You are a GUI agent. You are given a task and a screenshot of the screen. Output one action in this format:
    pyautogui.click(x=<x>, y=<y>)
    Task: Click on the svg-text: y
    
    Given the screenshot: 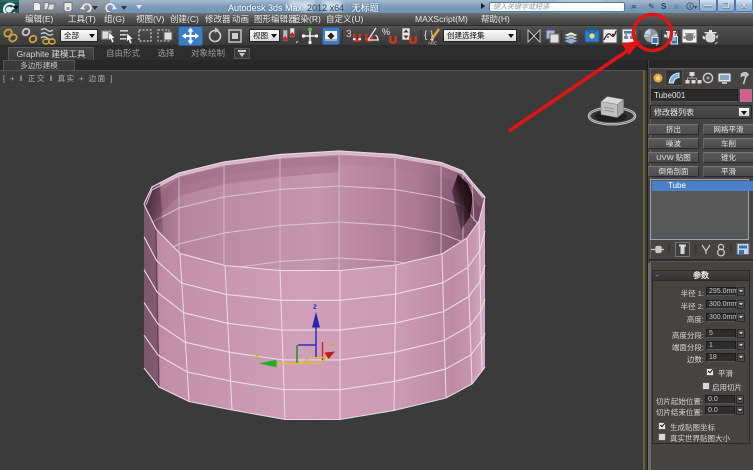 What is the action you would take?
    pyautogui.click(x=257, y=355)
    